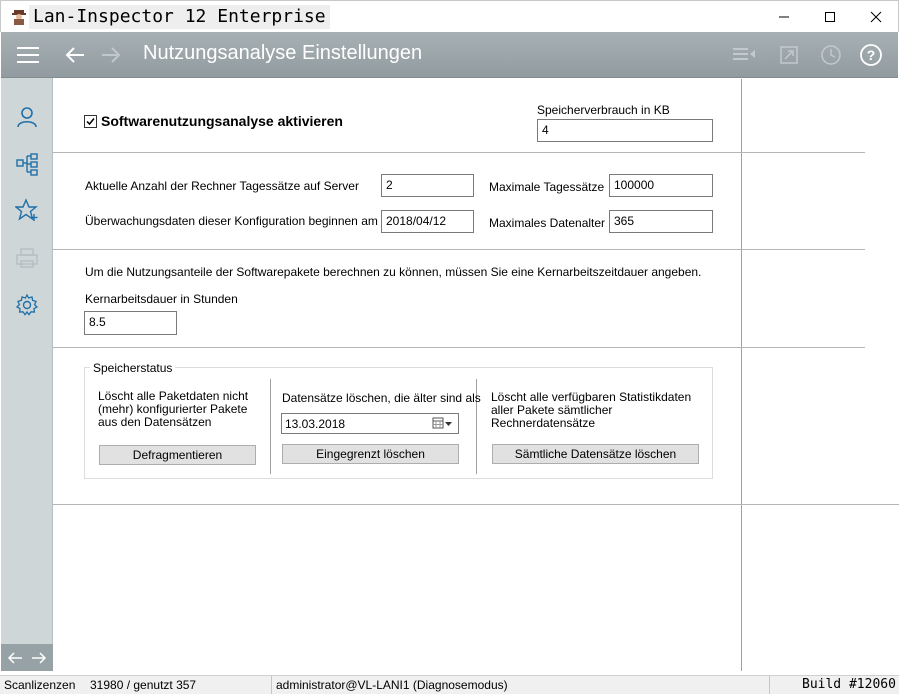  I want to click on close-icon, so click(876, 16).